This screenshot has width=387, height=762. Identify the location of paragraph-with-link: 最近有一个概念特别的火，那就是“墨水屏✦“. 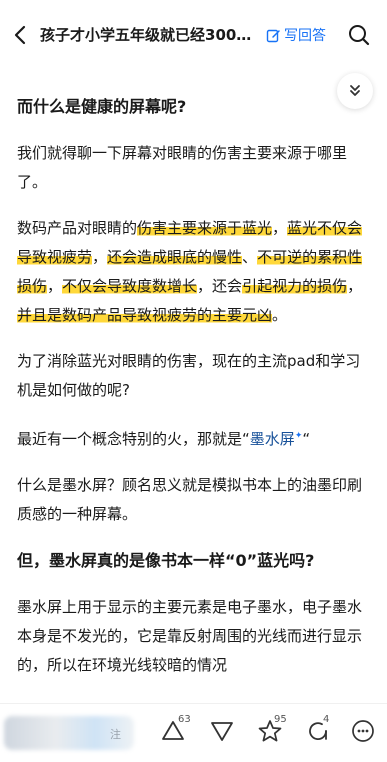
(164, 439).